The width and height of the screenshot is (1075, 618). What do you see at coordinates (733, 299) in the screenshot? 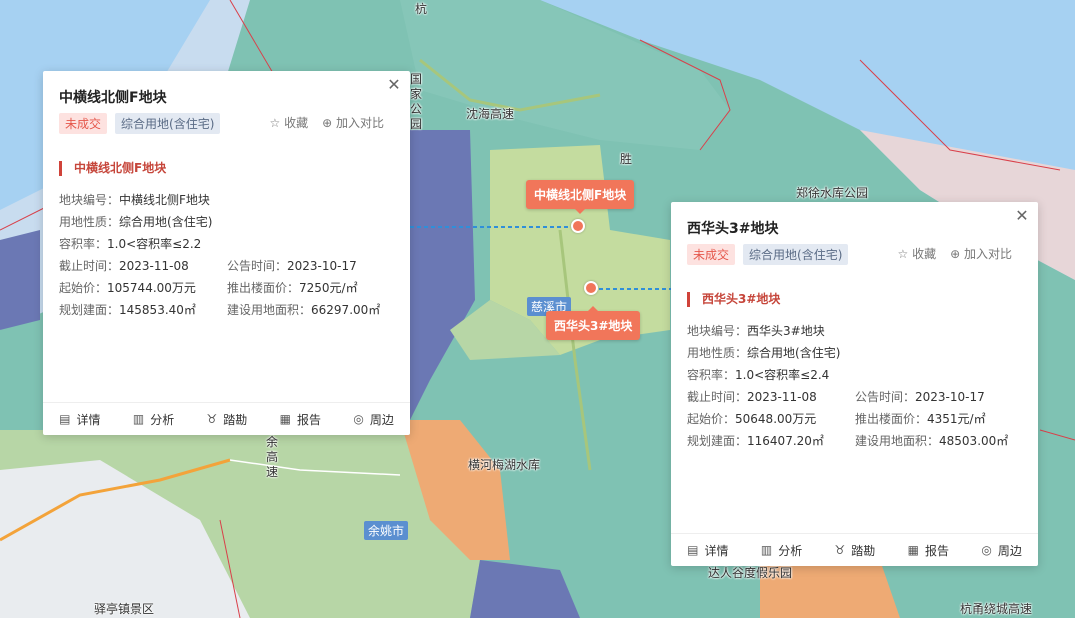
I see `section-heading: 西华头3#地块` at bounding box center [733, 299].